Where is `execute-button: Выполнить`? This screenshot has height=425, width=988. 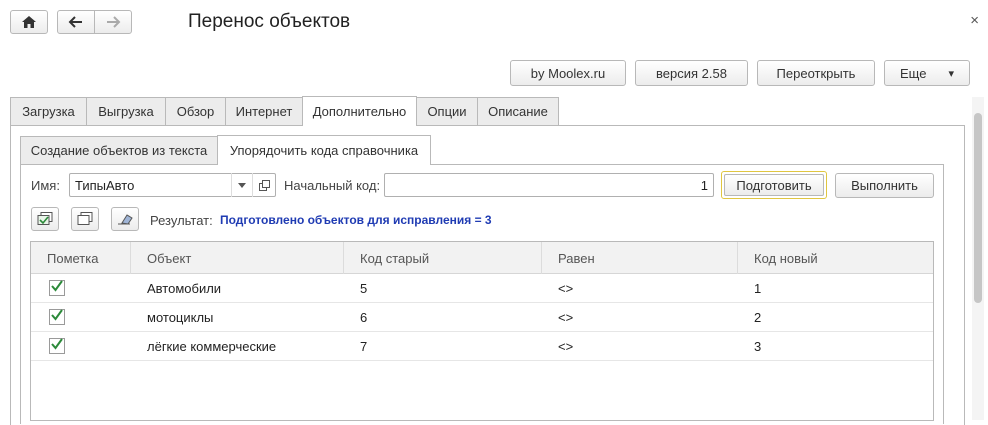 execute-button: Выполнить is located at coordinates (884, 185).